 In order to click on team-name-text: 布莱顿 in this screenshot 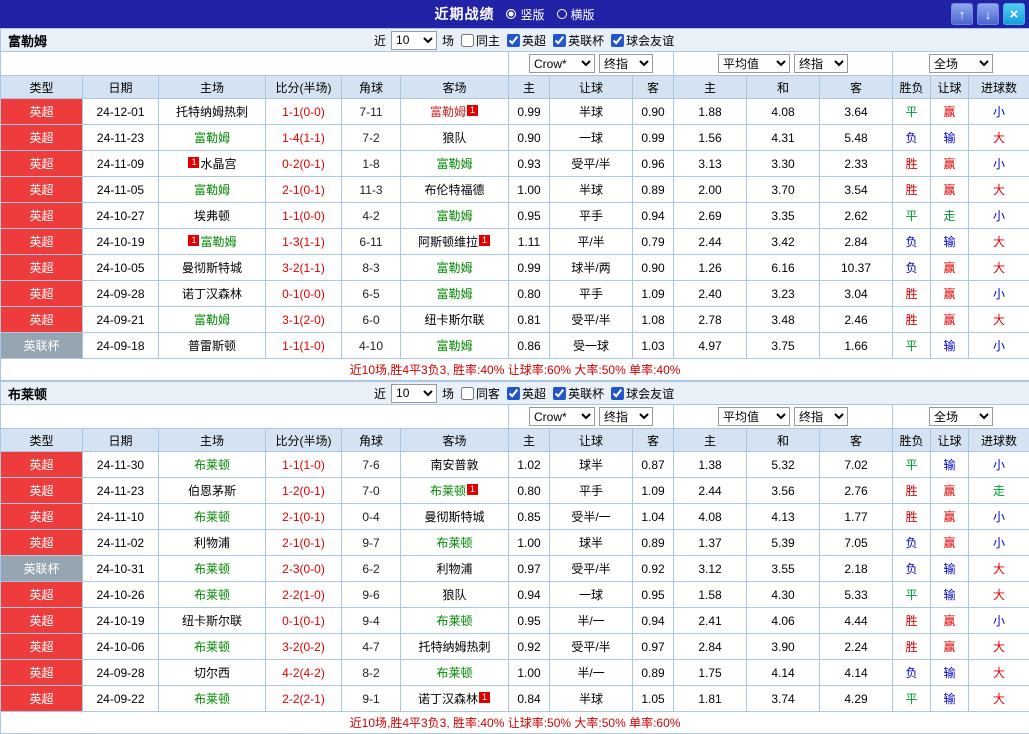, I will do `click(454, 673)`.